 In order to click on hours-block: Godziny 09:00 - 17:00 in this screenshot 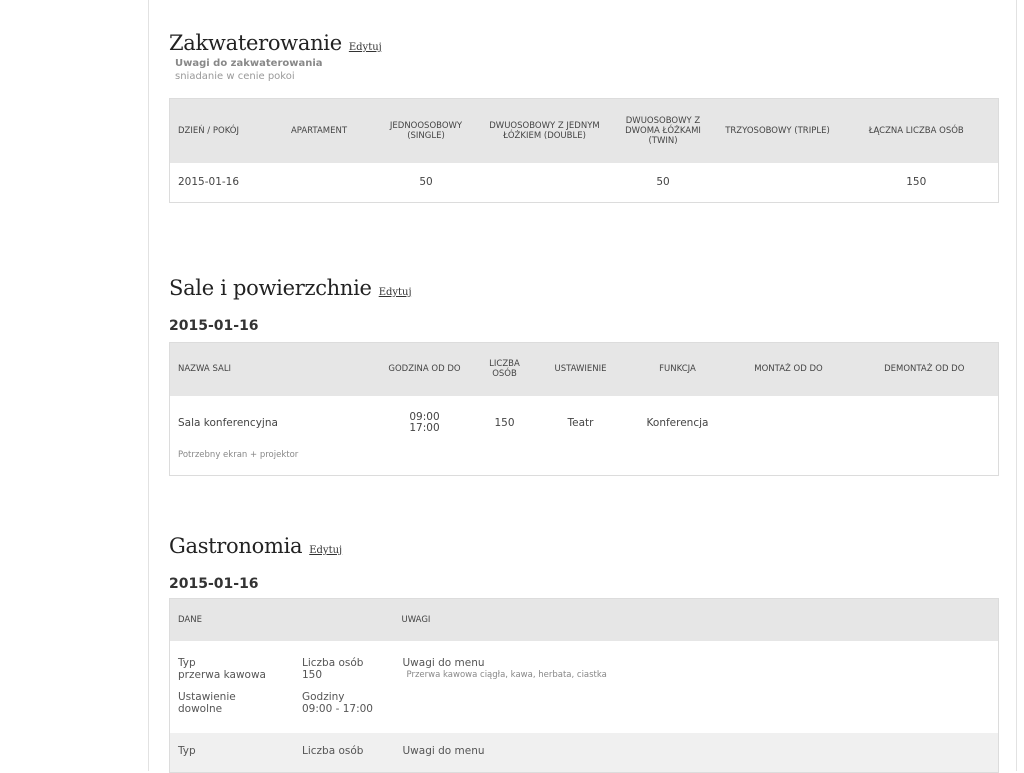, I will do `click(337, 703)`.